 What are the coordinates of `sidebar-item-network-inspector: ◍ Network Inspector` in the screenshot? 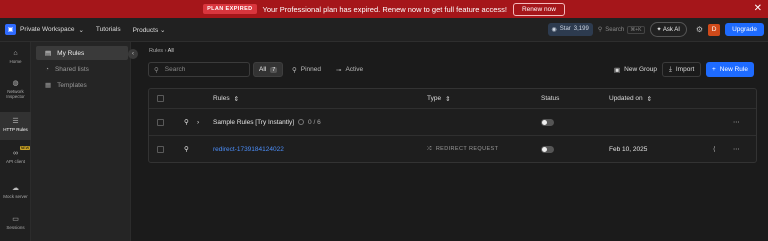 It's located at (15, 92).